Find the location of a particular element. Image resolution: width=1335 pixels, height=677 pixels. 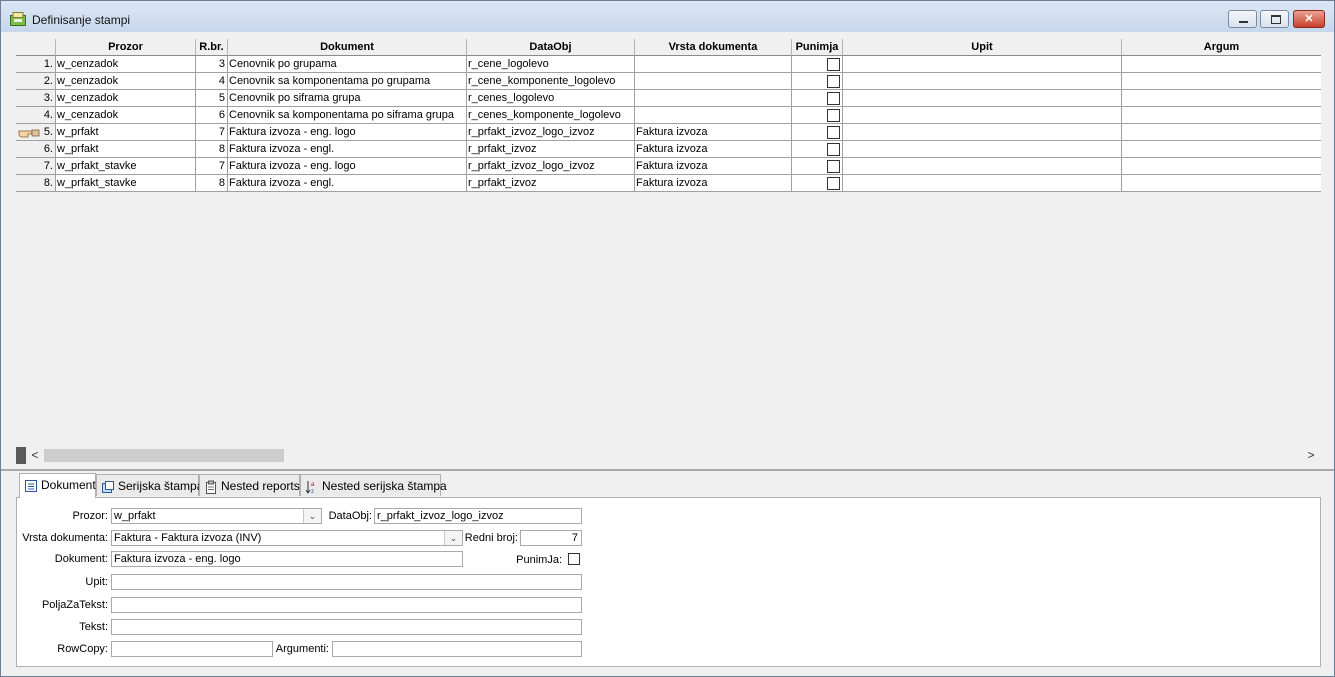

dataobj-field: r_prfakt_izvoz_logo_izvoz is located at coordinates (478, 516).